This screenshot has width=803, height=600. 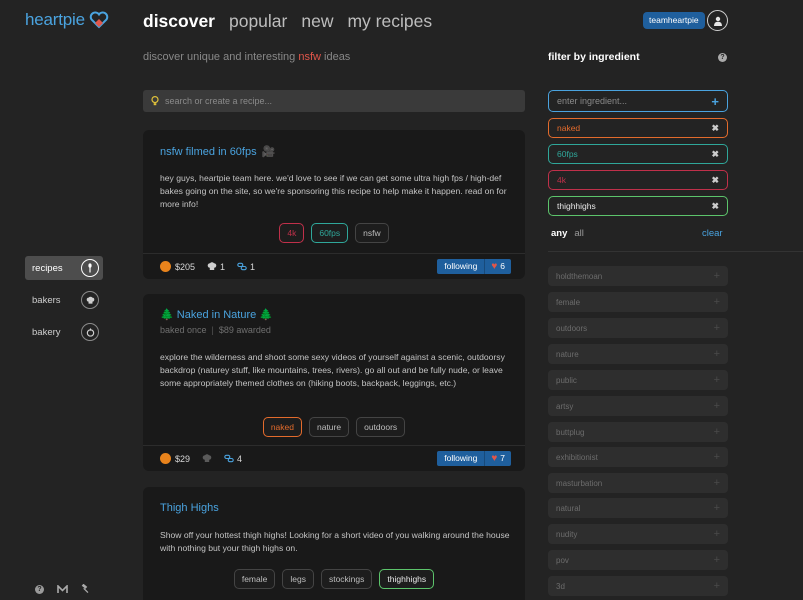 I want to click on medium-icon, so click(x=62, y=589).